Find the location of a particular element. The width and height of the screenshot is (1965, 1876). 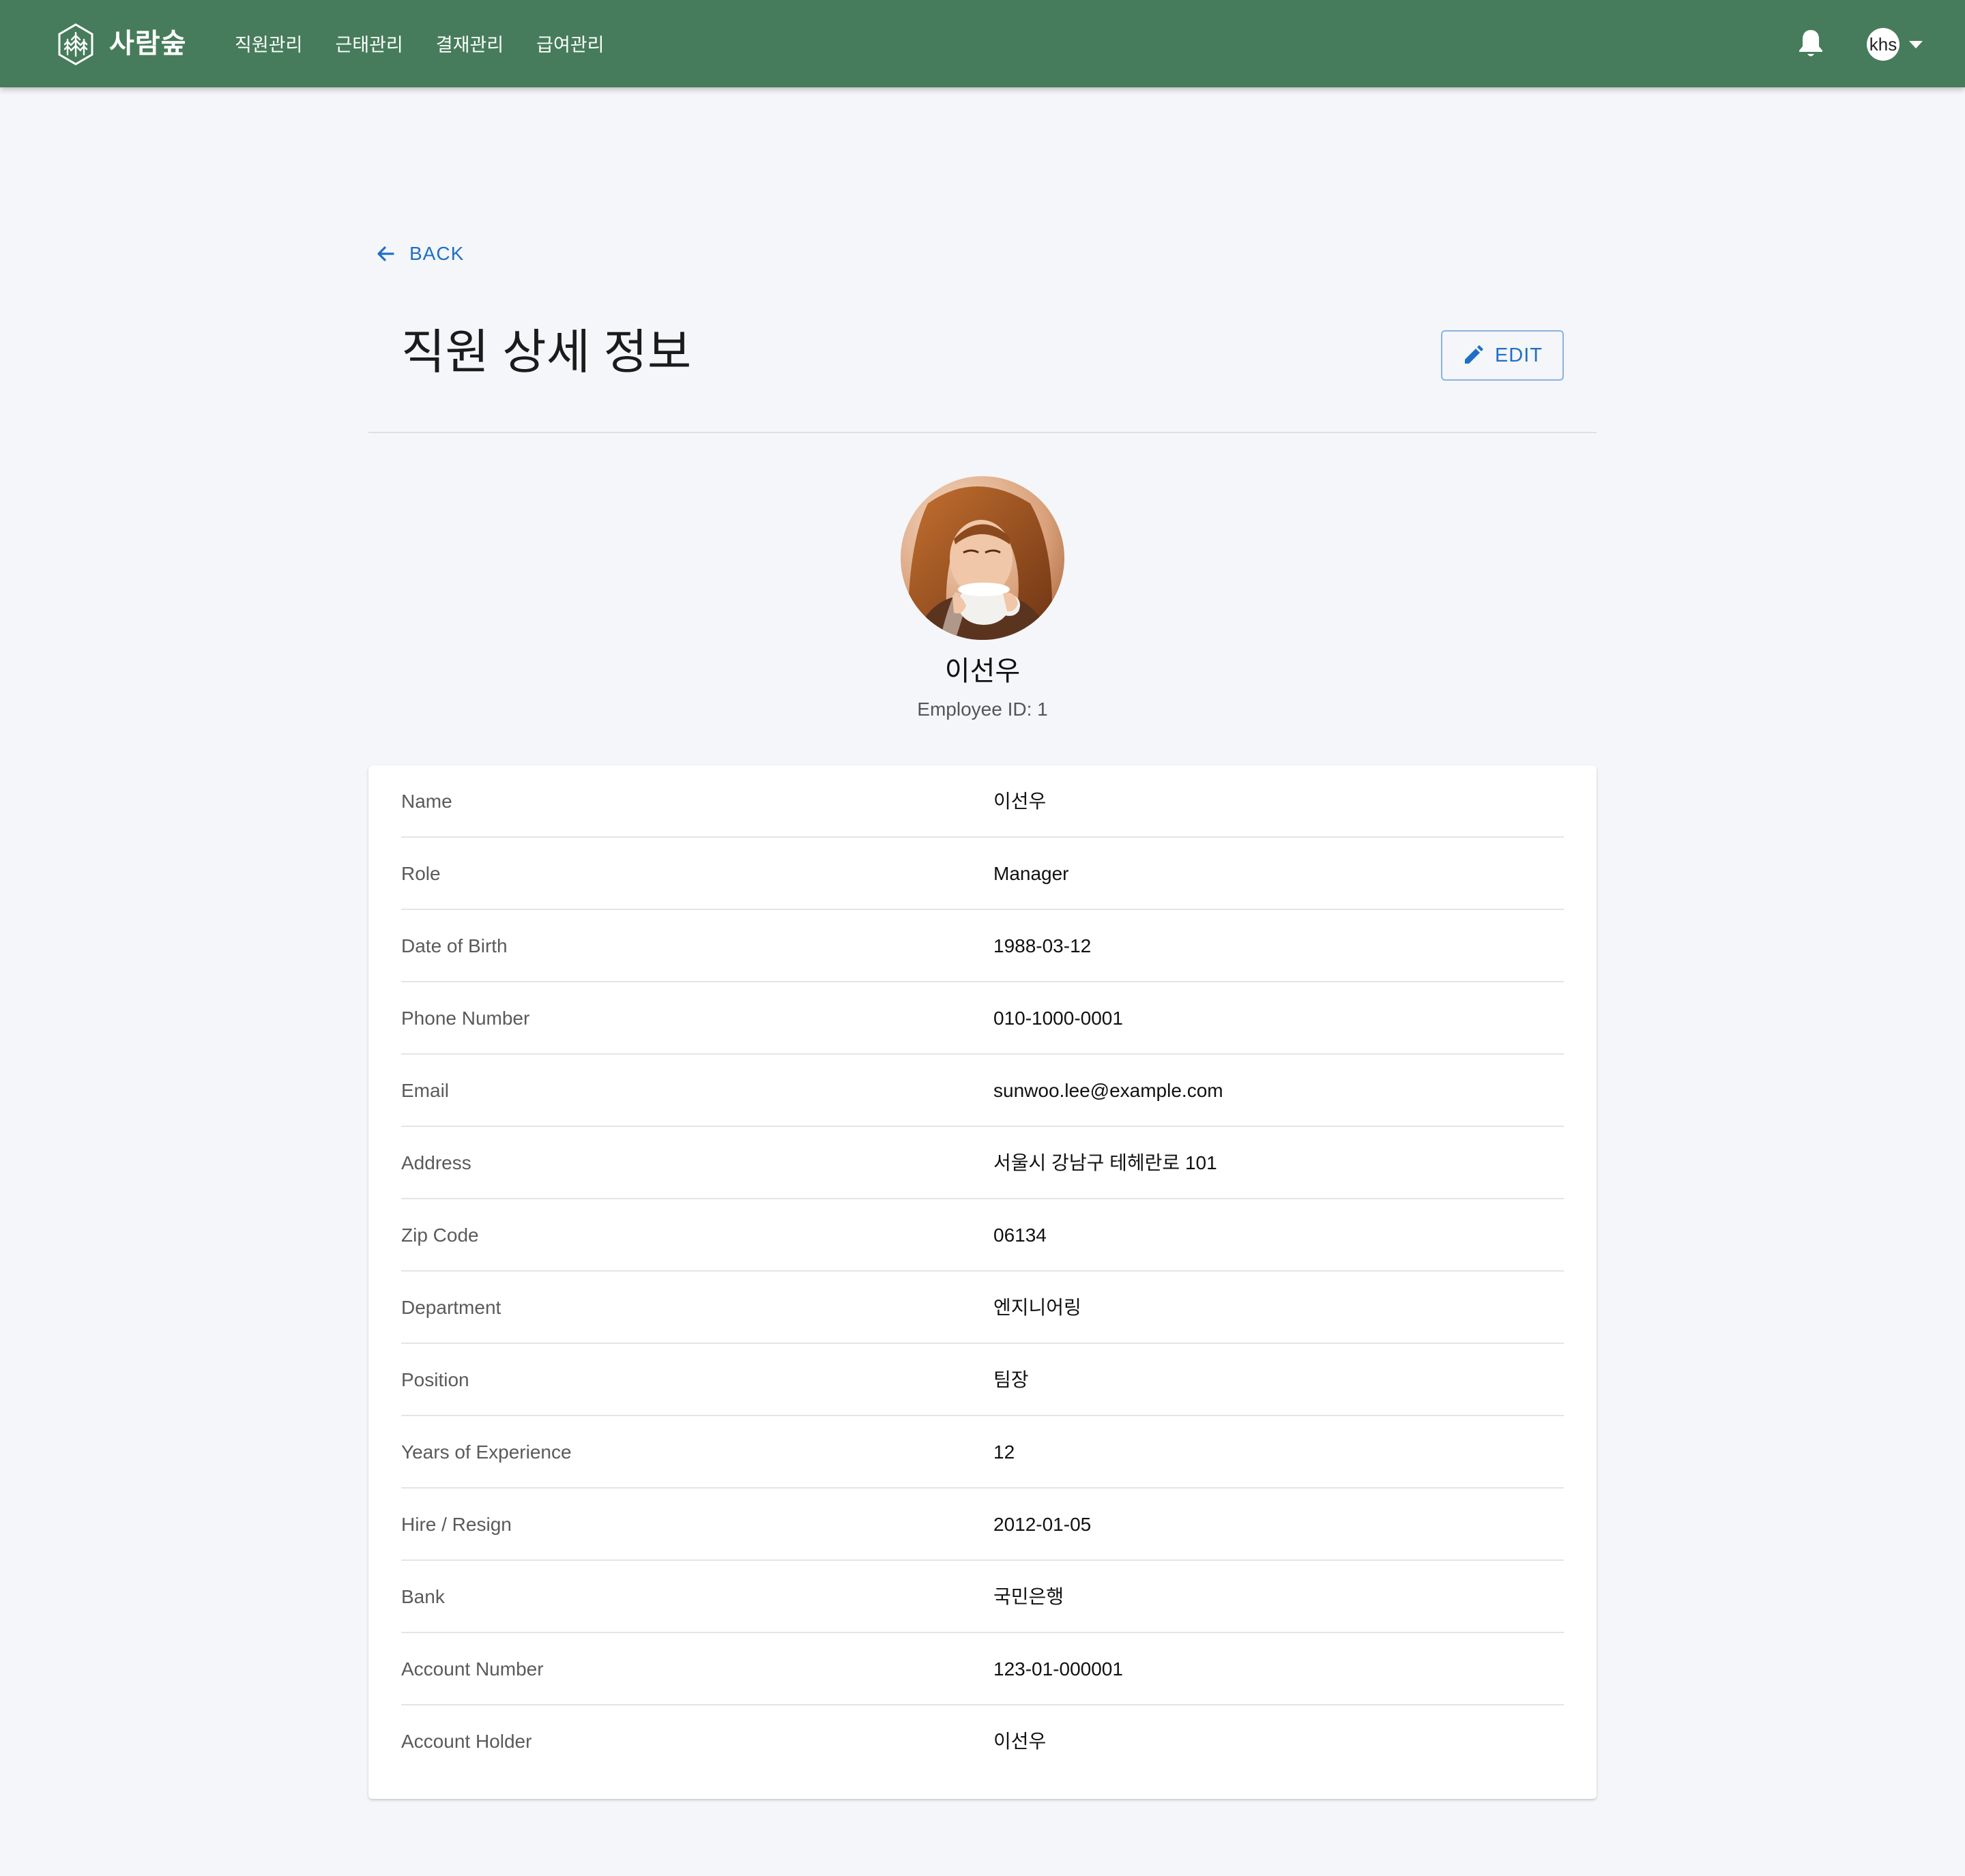

detail-row-department: Department 엔지니어링 is located at coordinates (982, 1308).